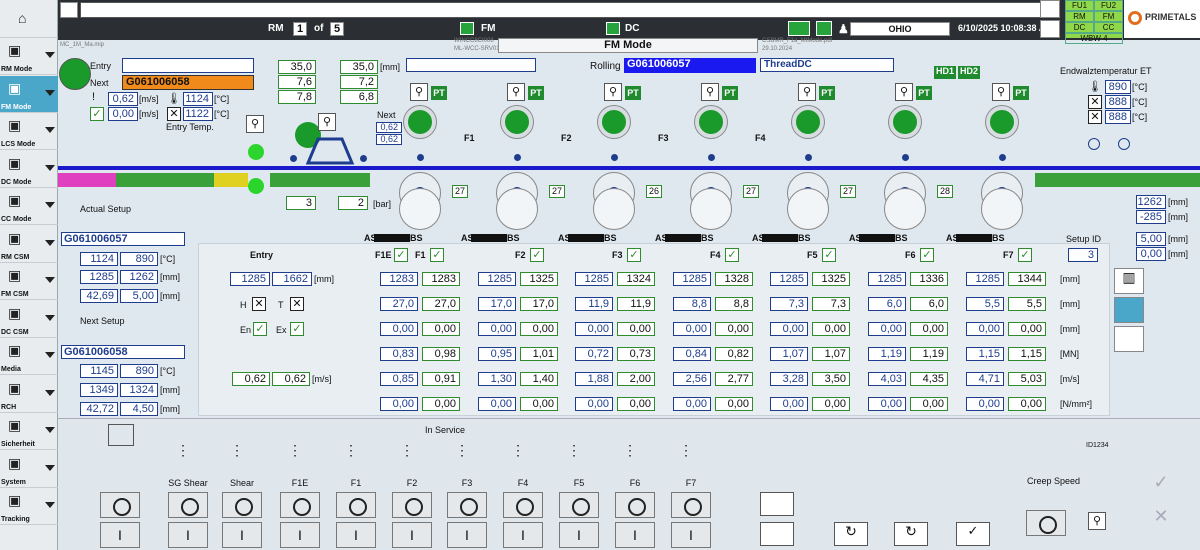 The width and height of the screenshot is (1200, 550). Describe the element at coordinates (467, 28) in the screenshot. I see `fm-link-icon` at that location.